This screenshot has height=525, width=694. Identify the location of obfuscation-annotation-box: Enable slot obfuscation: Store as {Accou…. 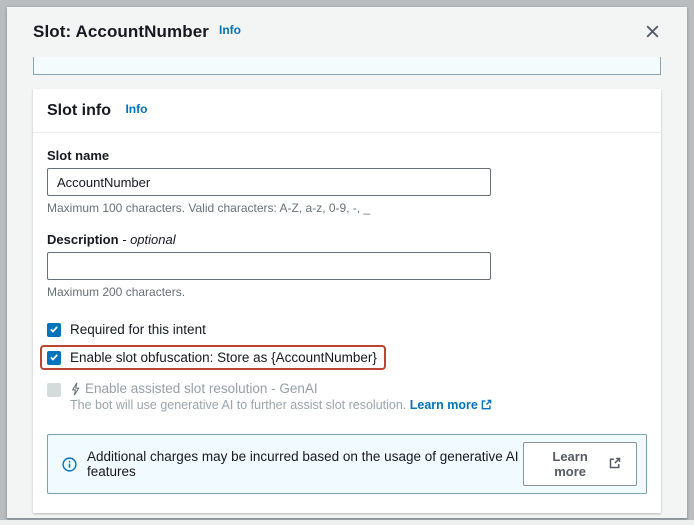
(213, 357).